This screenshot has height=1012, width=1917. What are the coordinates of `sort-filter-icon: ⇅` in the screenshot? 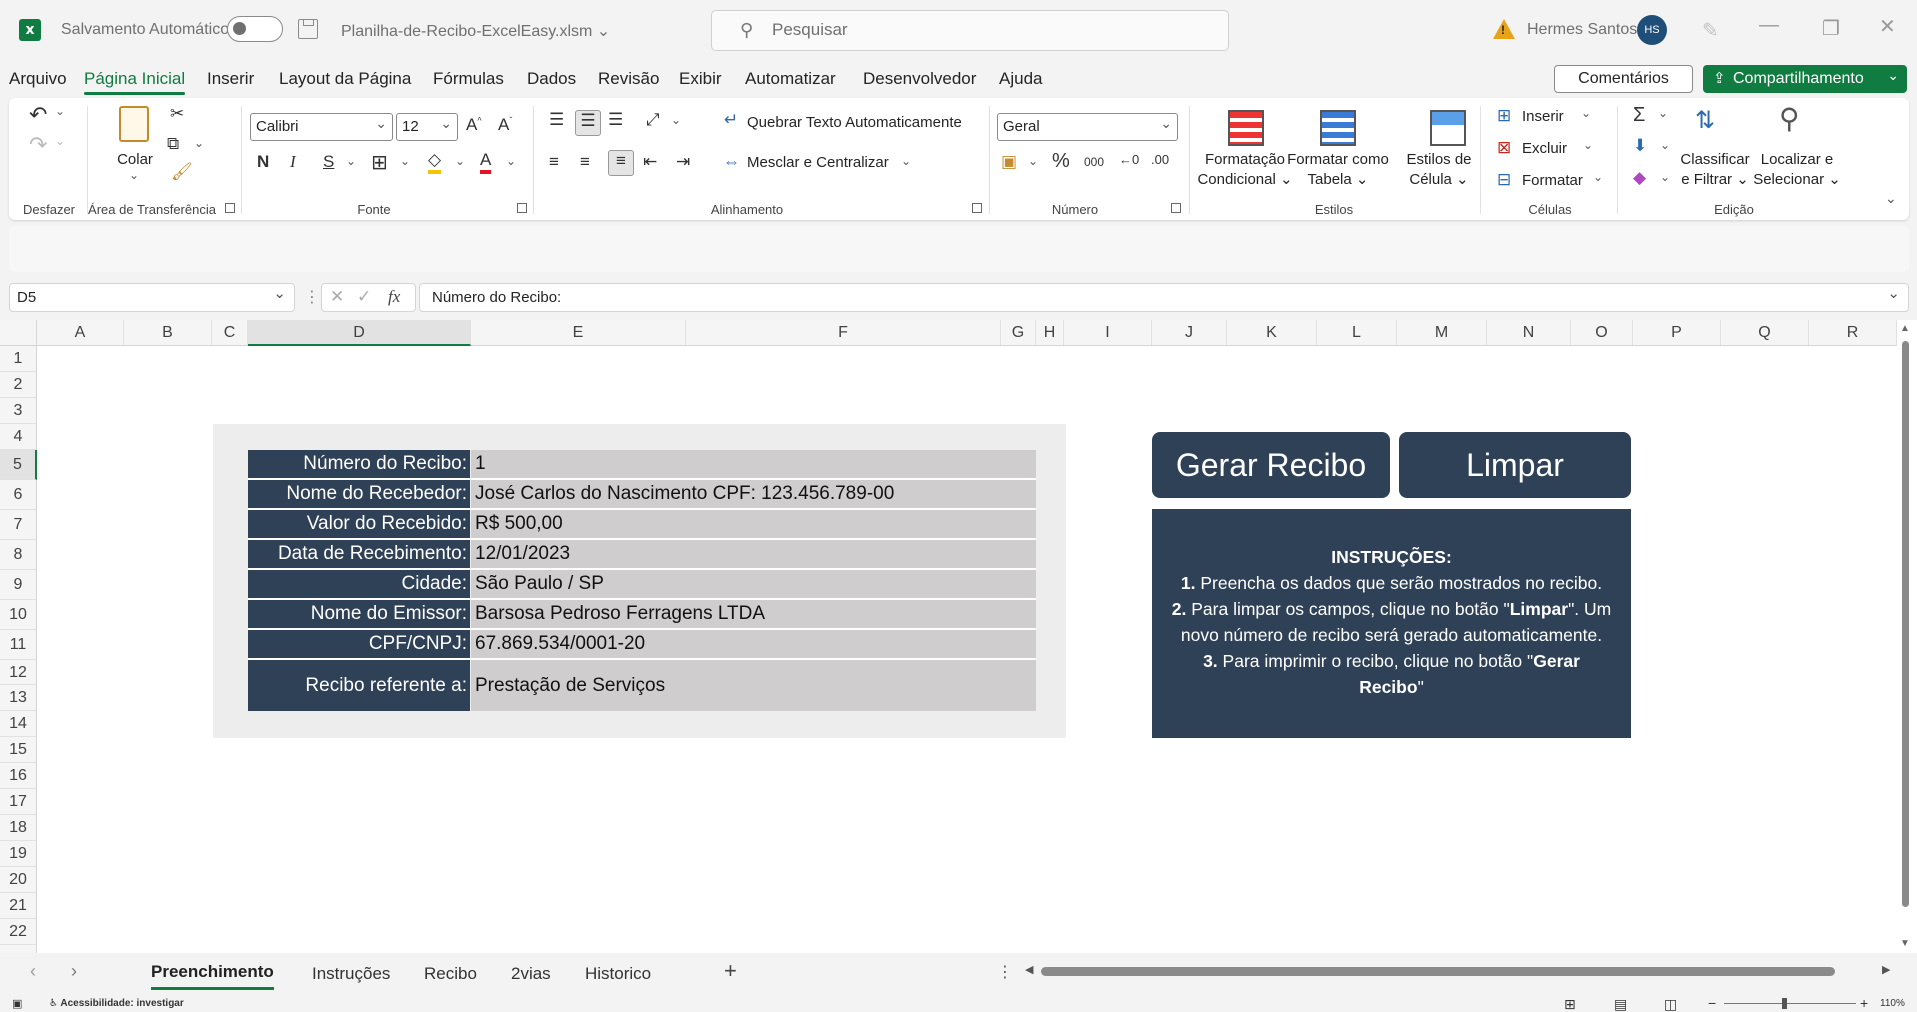 It's located at (1705, 120).